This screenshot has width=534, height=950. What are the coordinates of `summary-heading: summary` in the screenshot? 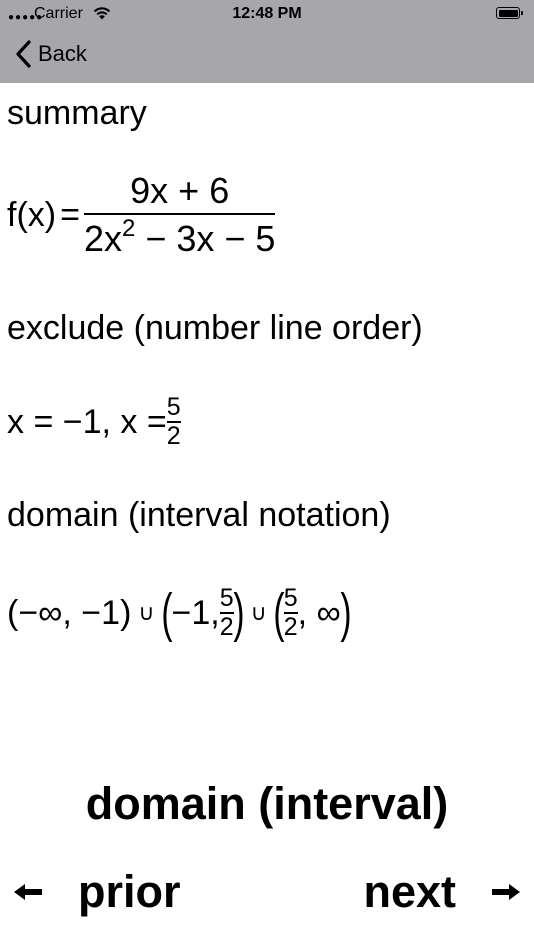 It's located at (77, 113).